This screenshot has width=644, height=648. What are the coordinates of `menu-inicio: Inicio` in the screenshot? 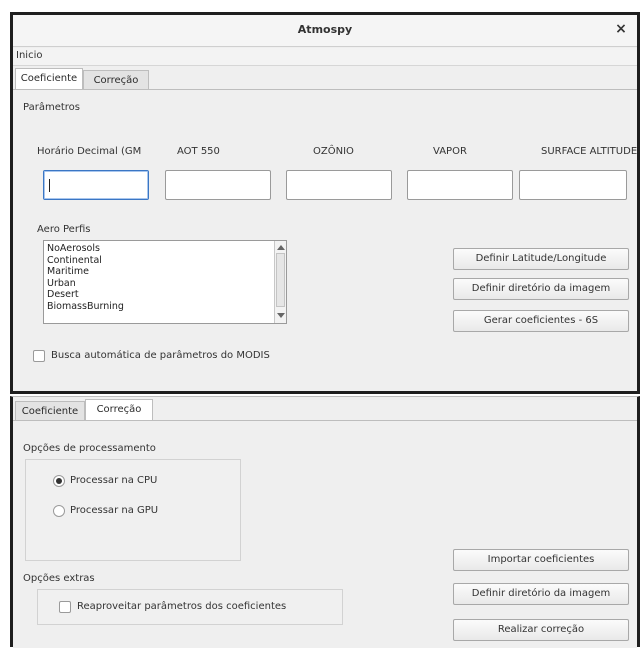 It's located at (29, 55).